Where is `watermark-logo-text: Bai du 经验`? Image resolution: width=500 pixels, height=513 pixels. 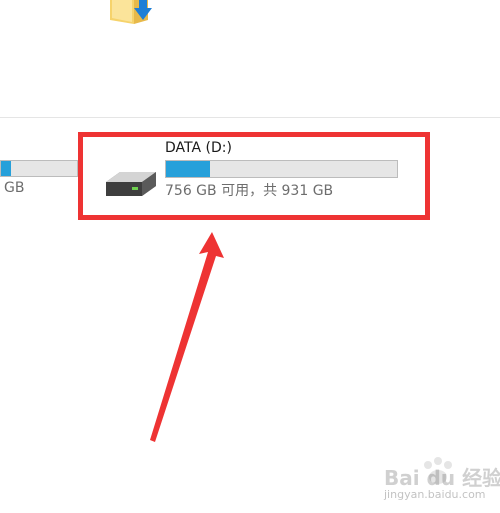
watermark-logo-text: Bai du 经验 is located at coordinates (442, 478).